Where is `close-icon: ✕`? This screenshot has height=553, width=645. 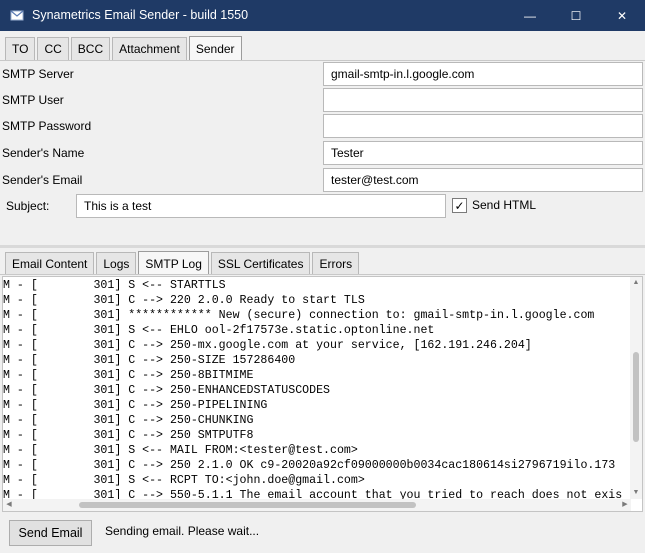
close-icon: ✕ is located at coordinates (622, 15).